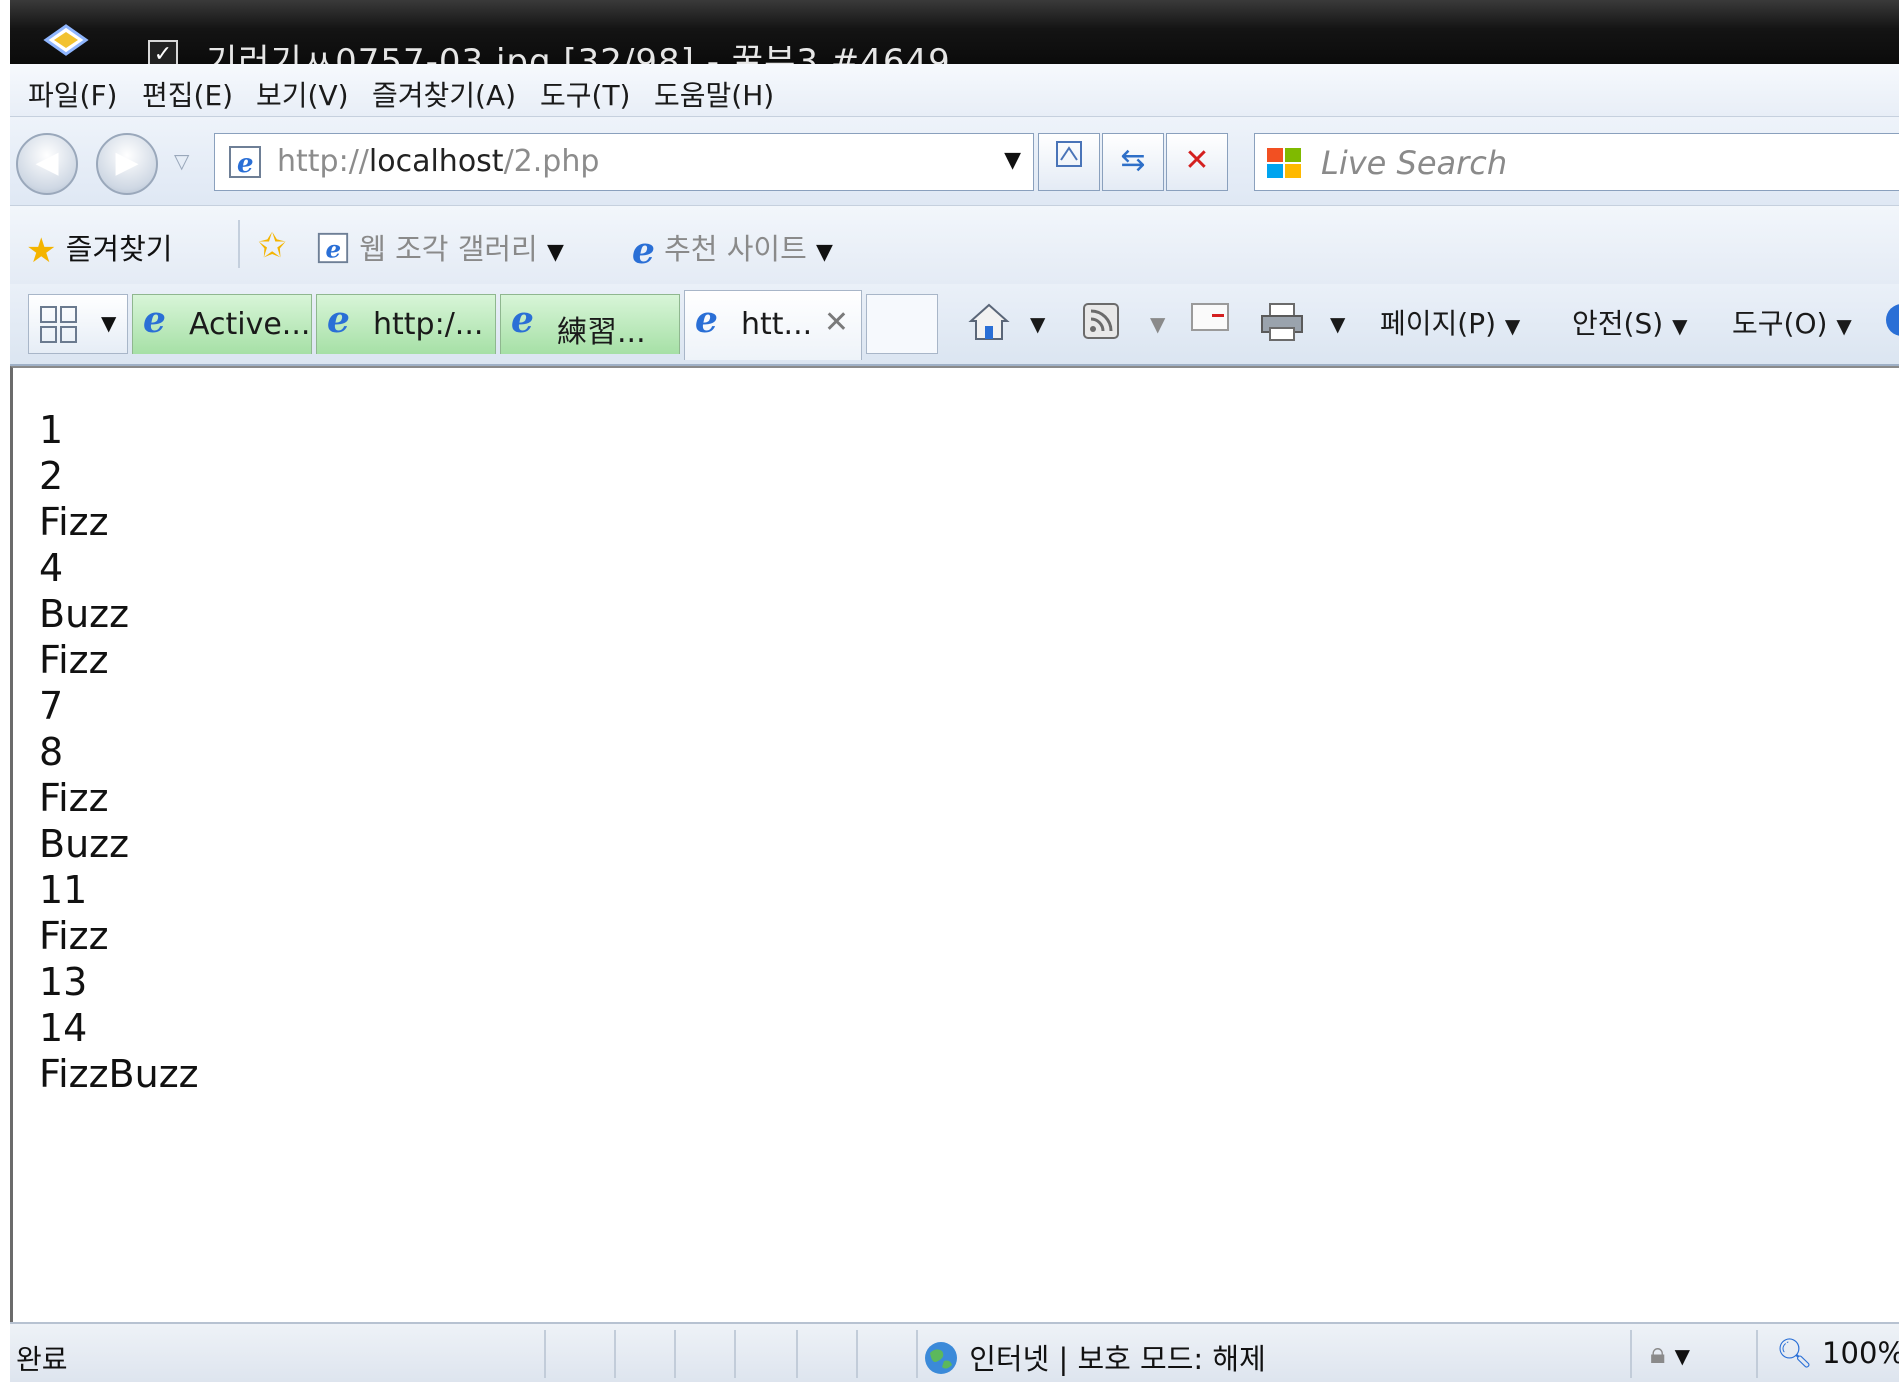 The height and width of the screenshot is (1391, 1899). I want to click on read-mail-button, so click(1210, 320).